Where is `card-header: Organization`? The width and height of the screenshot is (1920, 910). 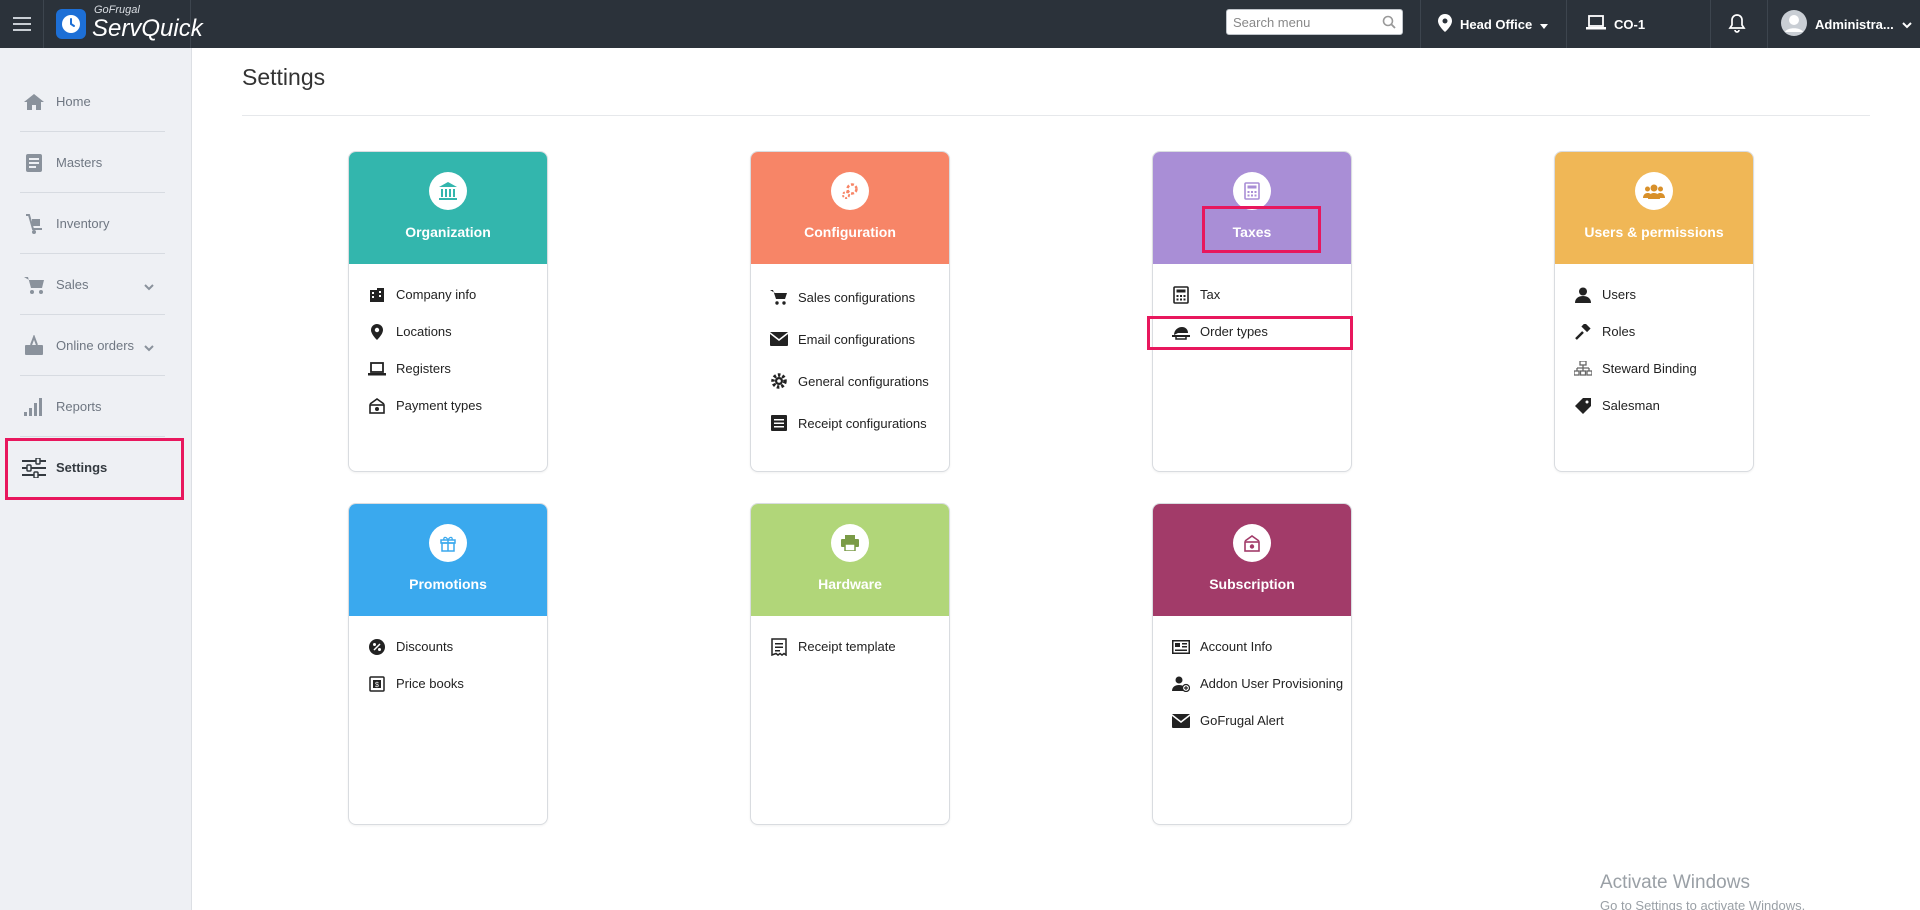
card-header: Organization is located at coordinates (448, 208).